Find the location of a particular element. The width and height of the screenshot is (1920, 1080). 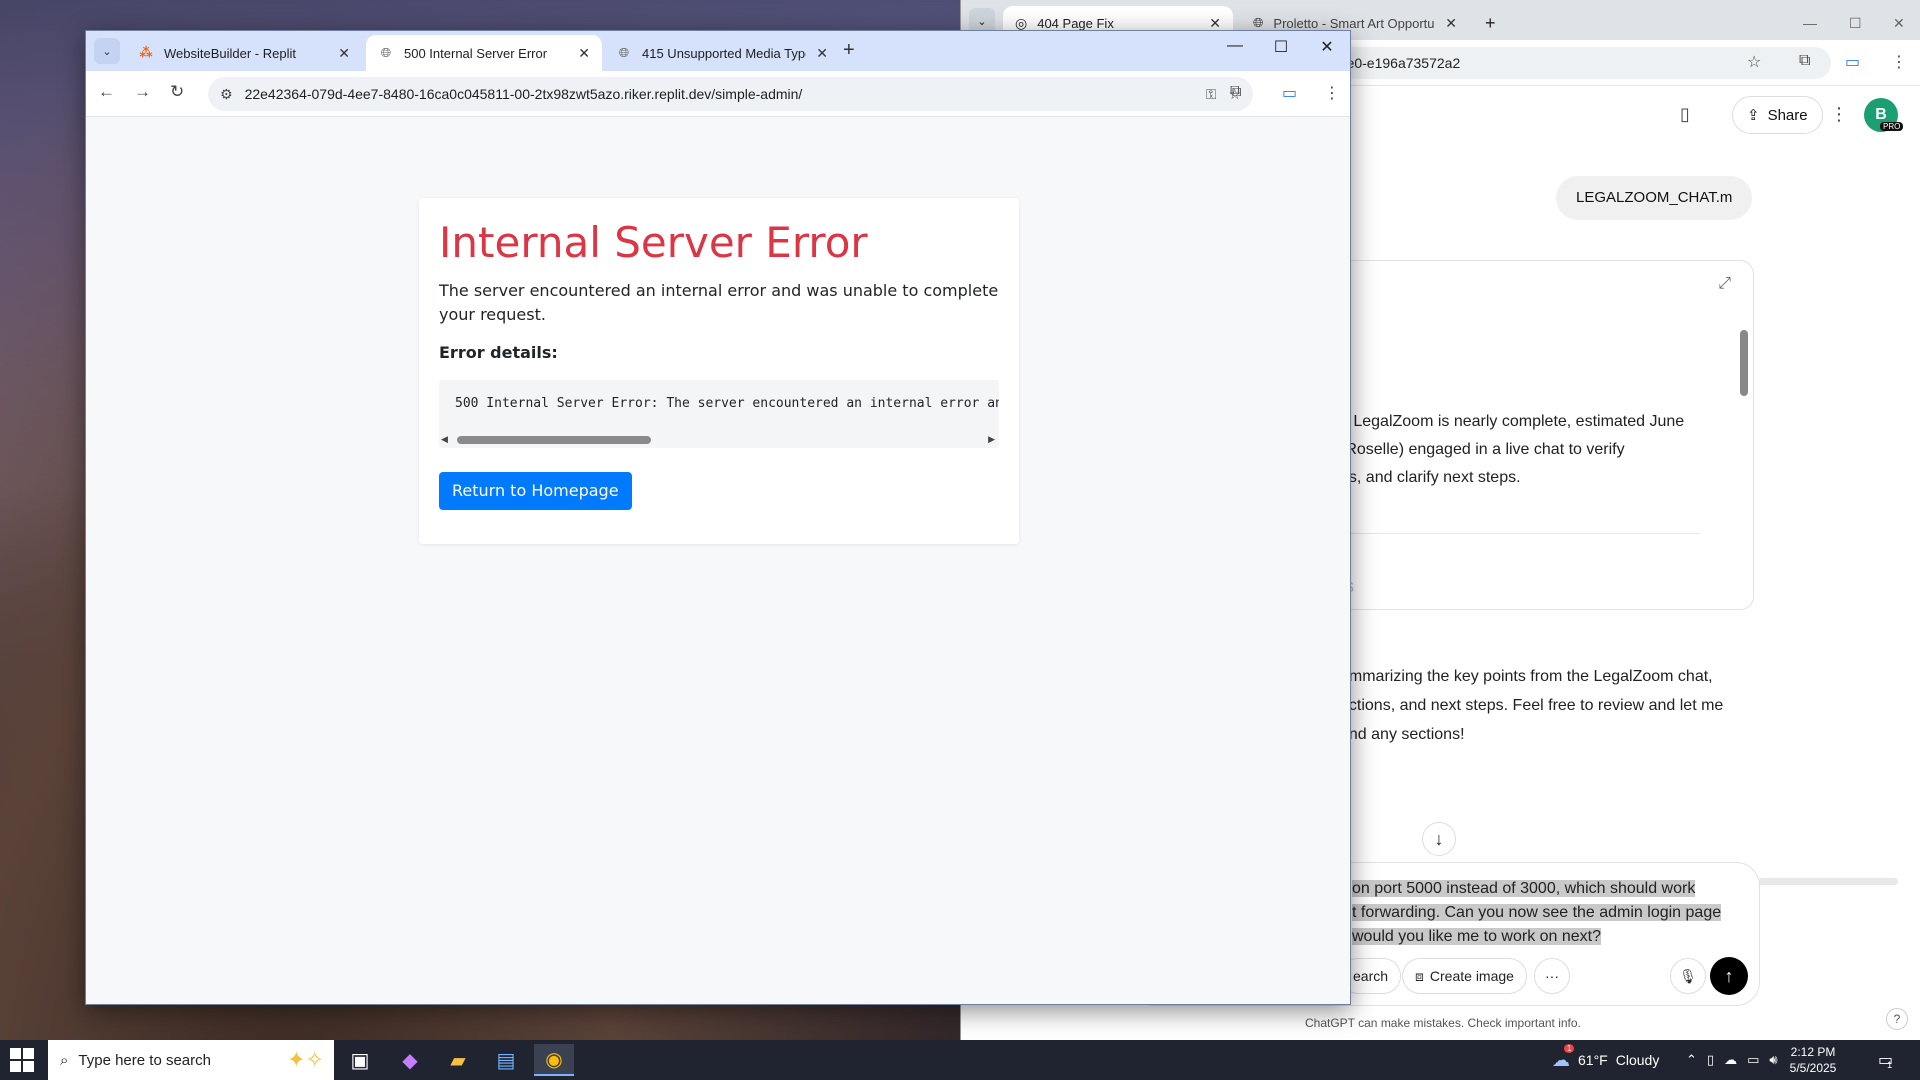

sparkle-icon: ✦✧ is located at coordinates (305, 1059).